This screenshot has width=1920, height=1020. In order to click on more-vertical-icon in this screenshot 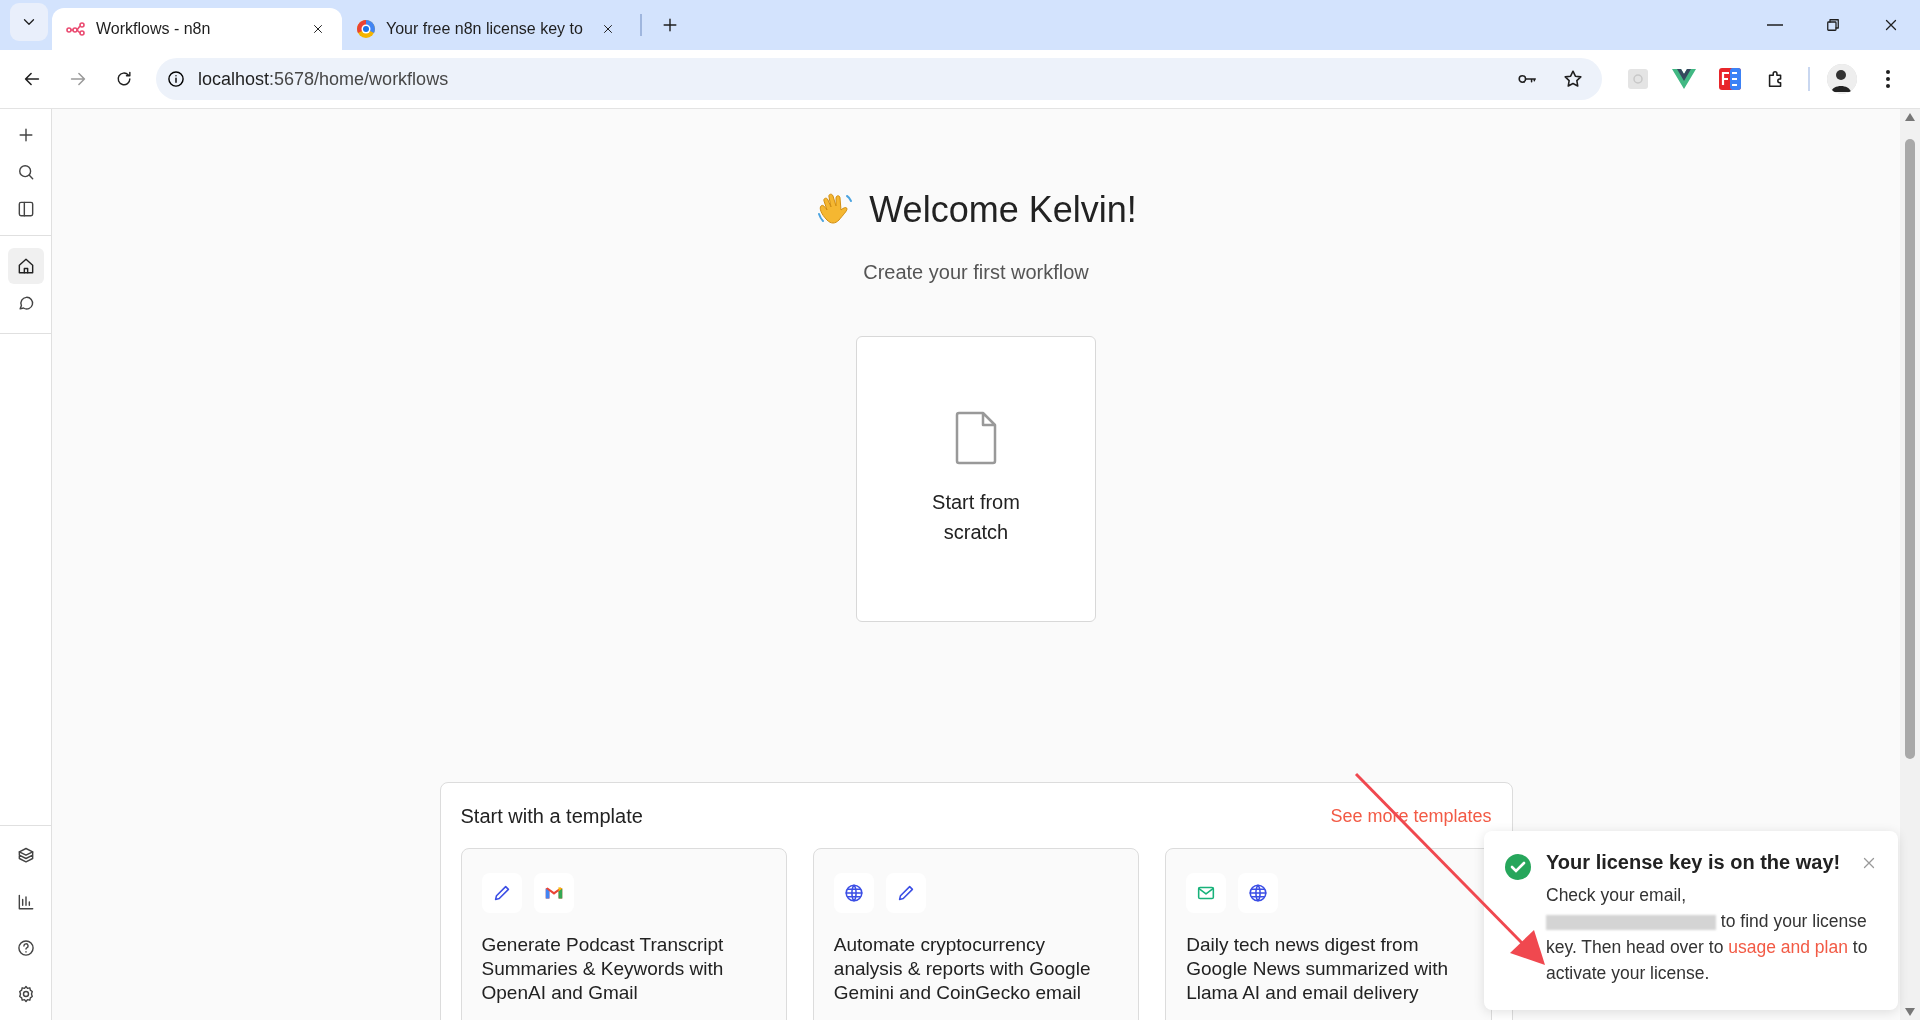, I will do `click(1888, 79)`.